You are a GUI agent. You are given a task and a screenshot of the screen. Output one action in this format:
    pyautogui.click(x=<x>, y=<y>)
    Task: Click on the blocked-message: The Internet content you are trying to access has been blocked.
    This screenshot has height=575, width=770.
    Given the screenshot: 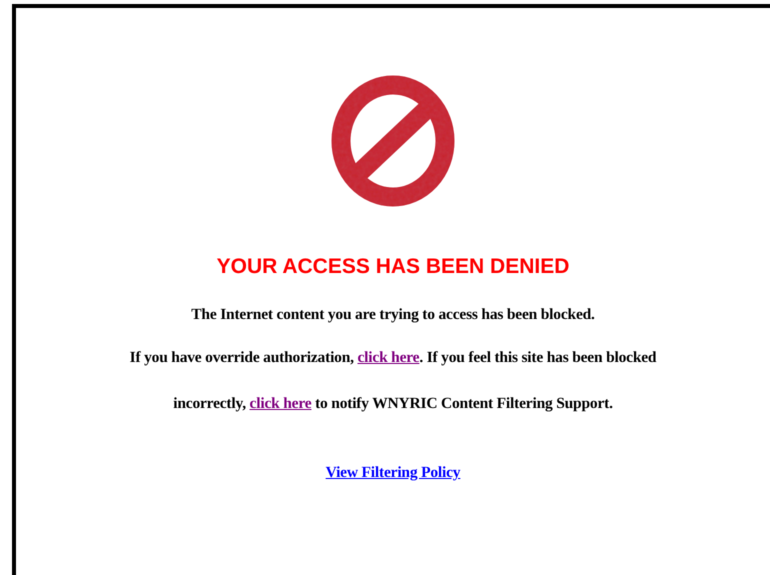 What is the action you would take?
    pyautogui.click(x=393, y=315)
    